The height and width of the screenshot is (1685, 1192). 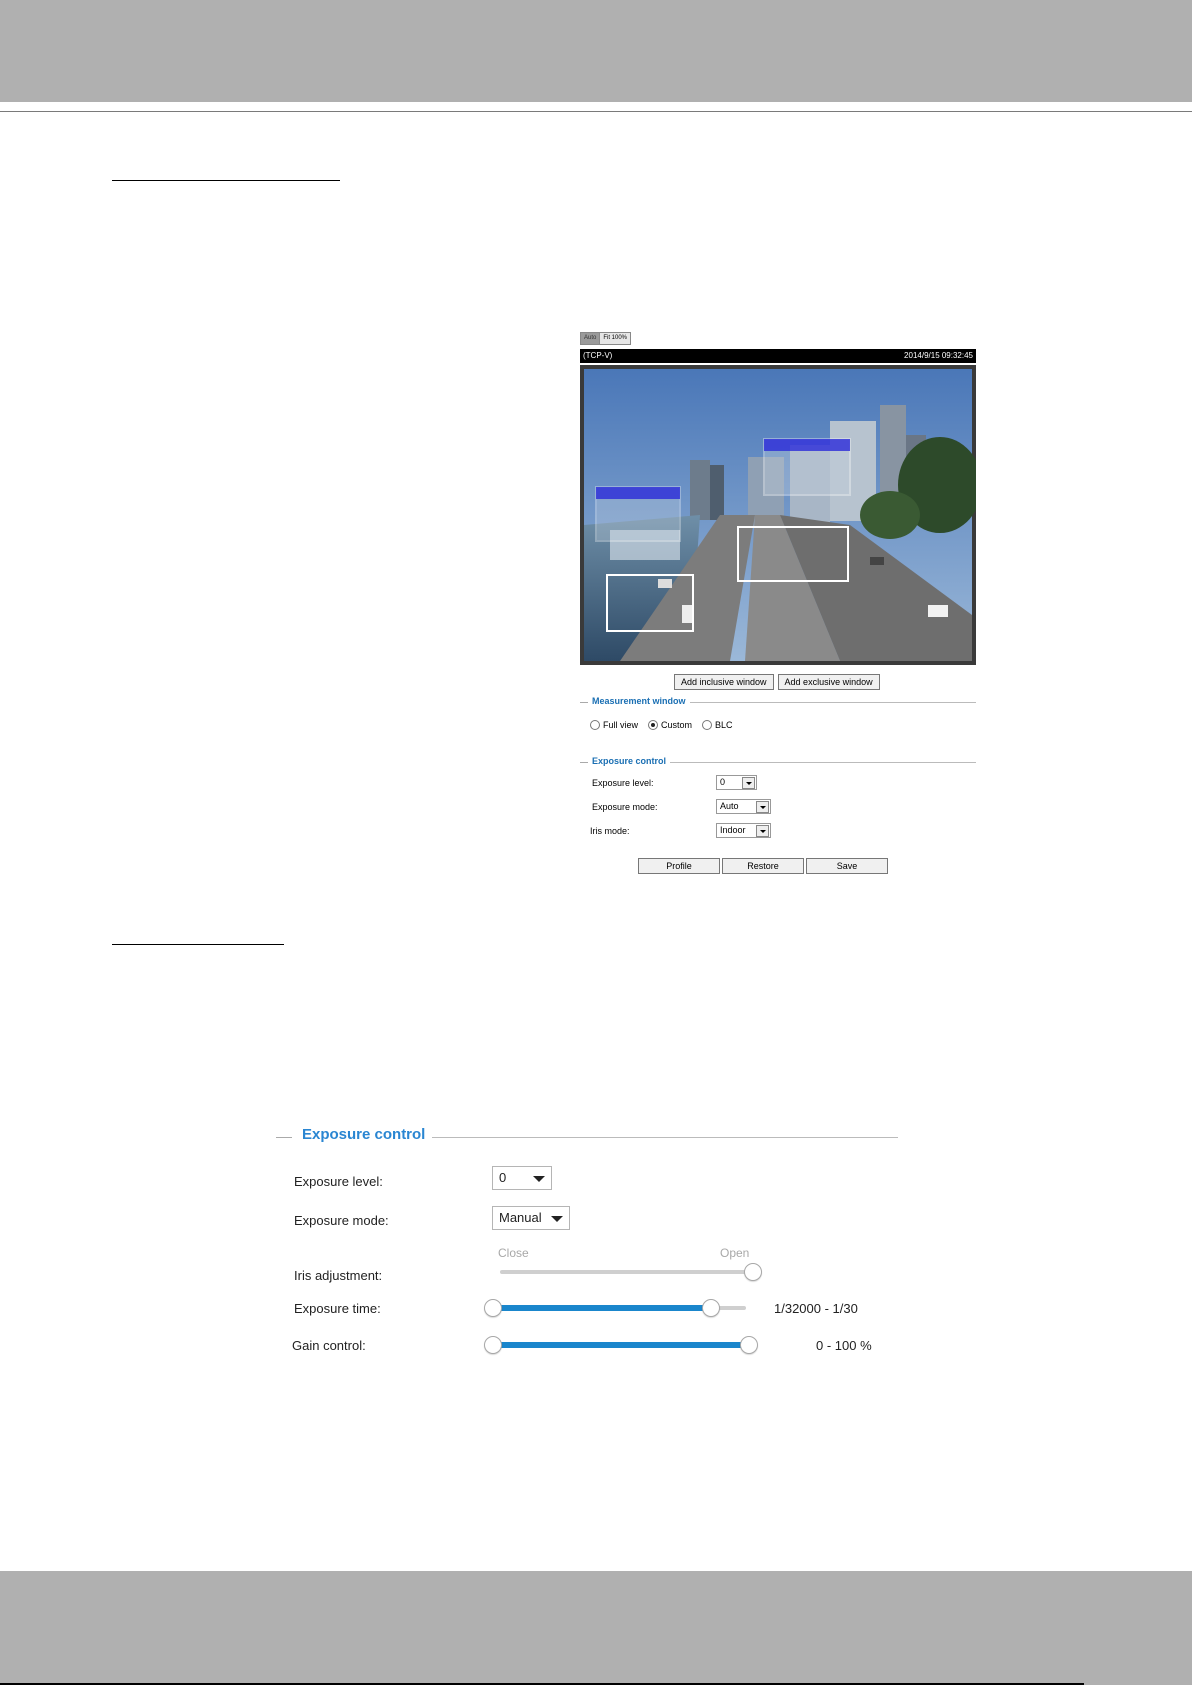 I want to click on gain-max-handle, so click(x=749, y=1345).